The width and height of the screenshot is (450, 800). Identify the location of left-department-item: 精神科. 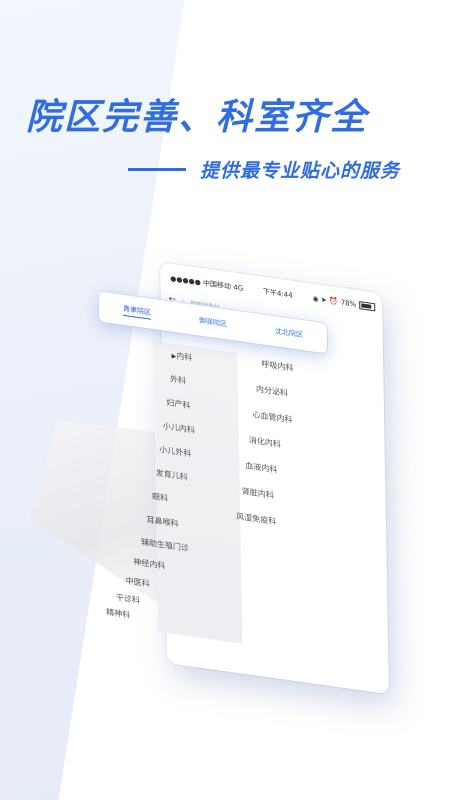
(118, 613).